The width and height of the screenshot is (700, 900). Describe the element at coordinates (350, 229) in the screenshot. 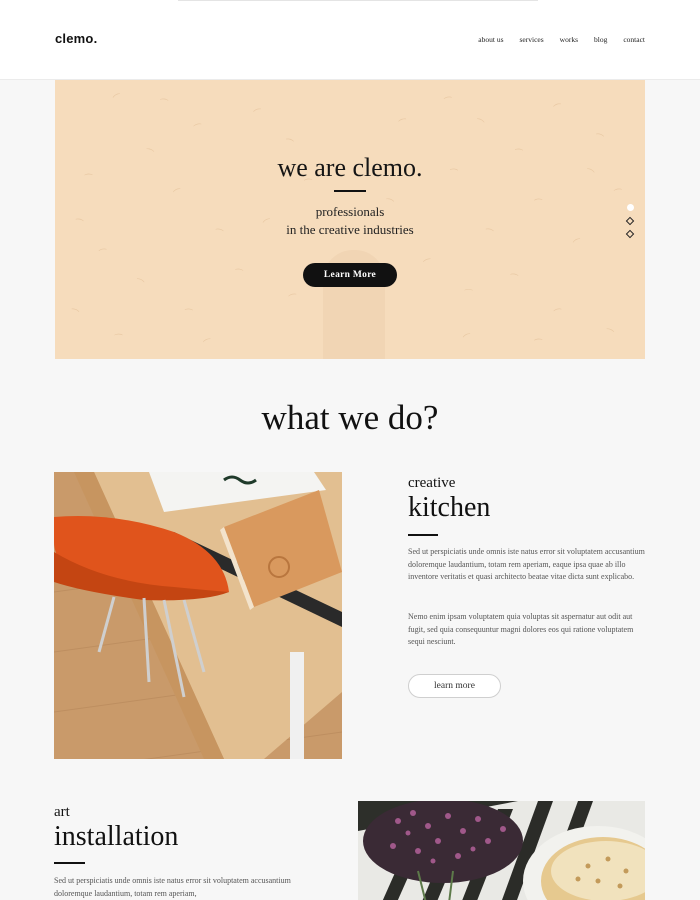

I see `hero-subtitle-line2: in the creative industries` at that location.